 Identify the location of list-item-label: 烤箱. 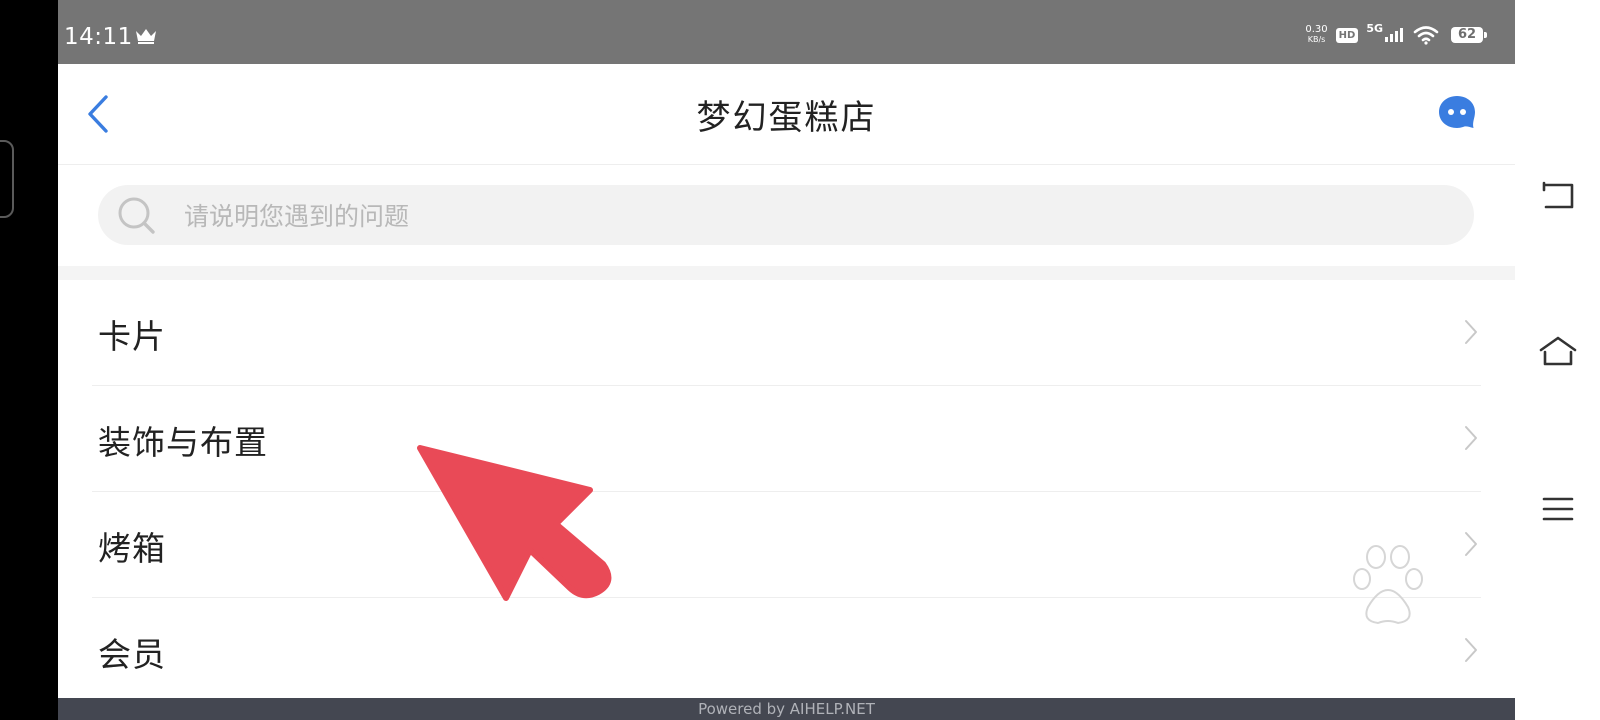
(132, 548).